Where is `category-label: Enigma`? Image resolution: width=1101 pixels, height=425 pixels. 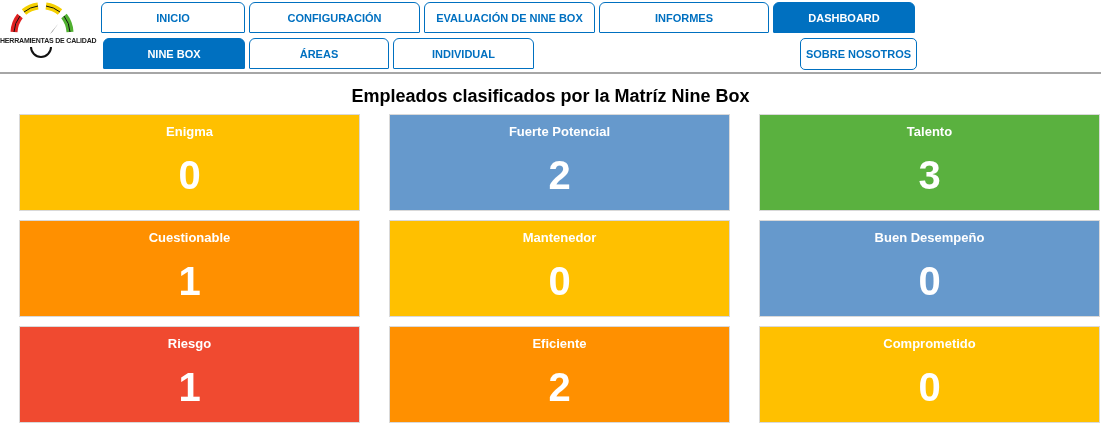 category-label: Enigma is located at coordinates (189, 131).